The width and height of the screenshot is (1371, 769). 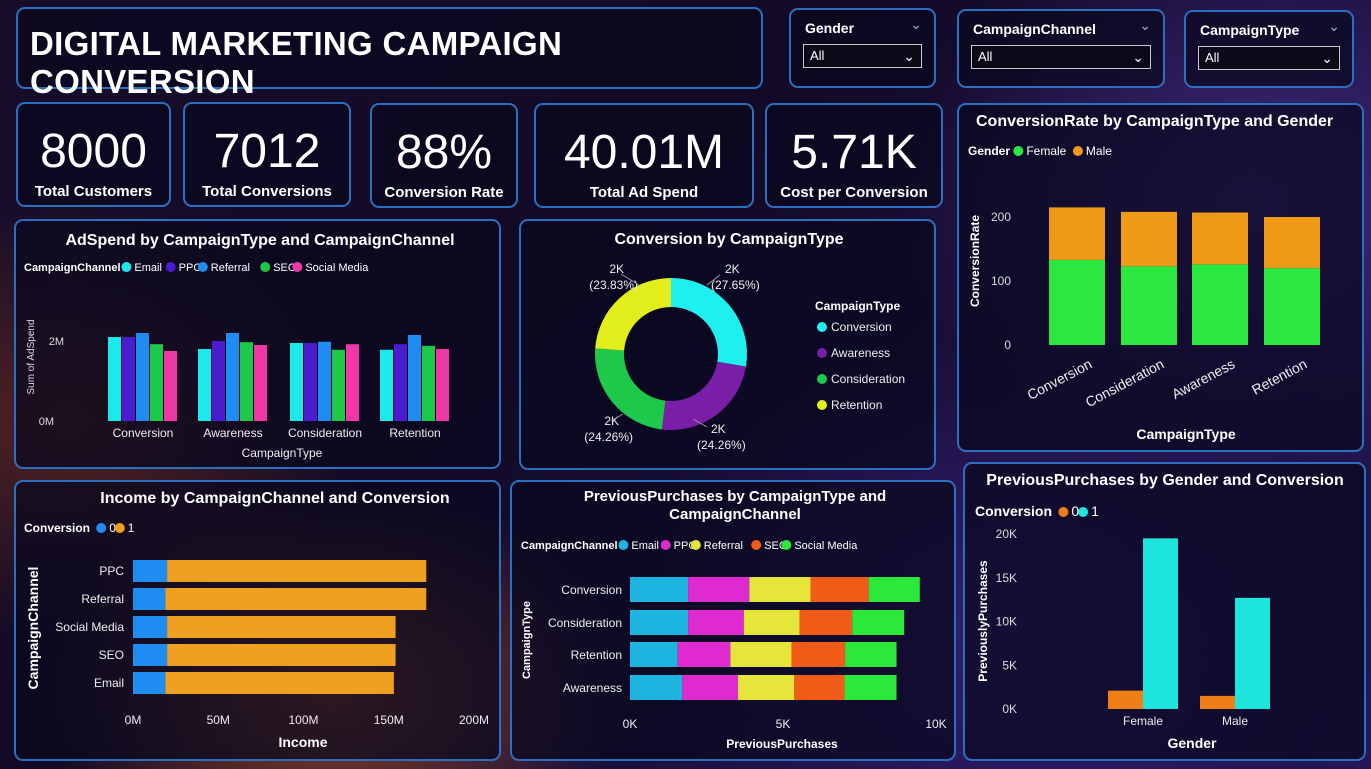 What do you see at coordinates (862, 56) in the screenshot?
I see `gender-dropdown: All ⌄` at bounding box center [862, 56].